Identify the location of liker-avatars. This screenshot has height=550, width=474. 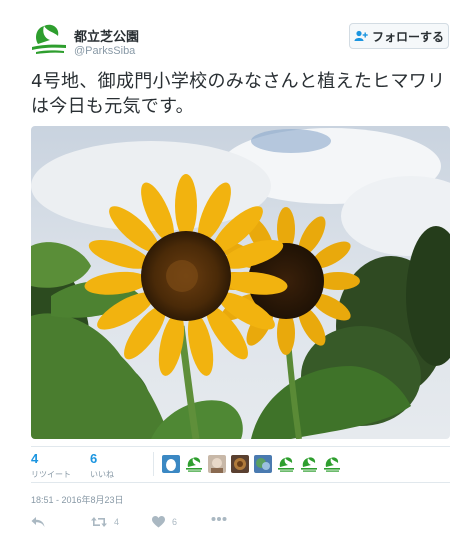
(254, 464).